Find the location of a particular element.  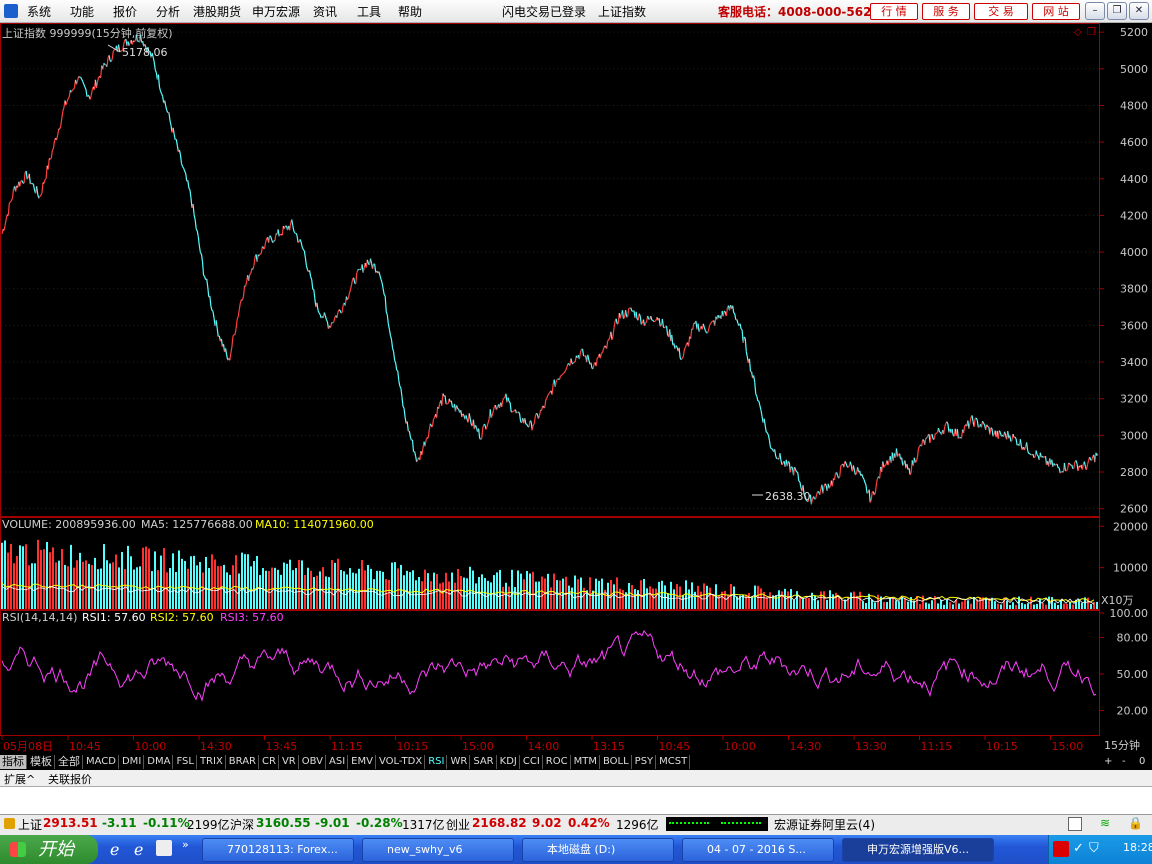

indicator-tab-kdj: KDJ is located at coordinates (509, 762).